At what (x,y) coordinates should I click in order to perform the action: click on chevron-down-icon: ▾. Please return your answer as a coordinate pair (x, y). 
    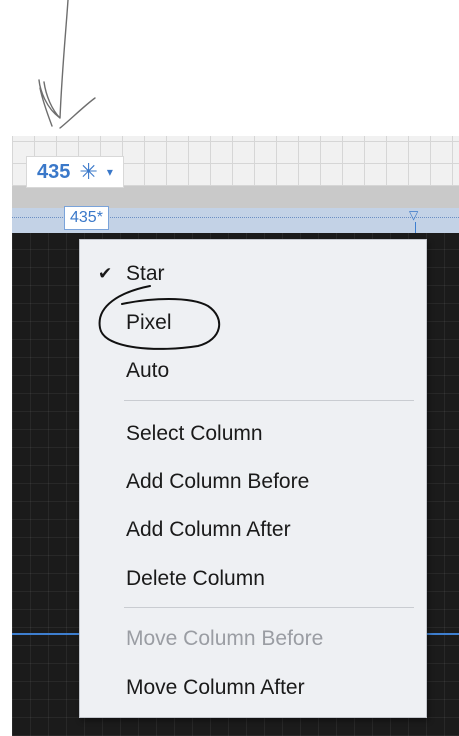
    Looking at the image, I should click on (110, 172).